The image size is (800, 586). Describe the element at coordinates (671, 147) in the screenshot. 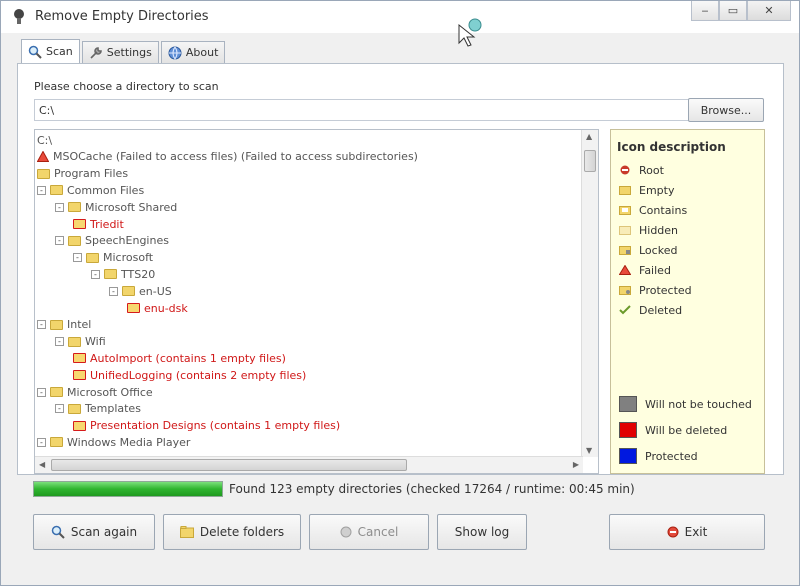

I see `legend-title: Icon description` at that location.